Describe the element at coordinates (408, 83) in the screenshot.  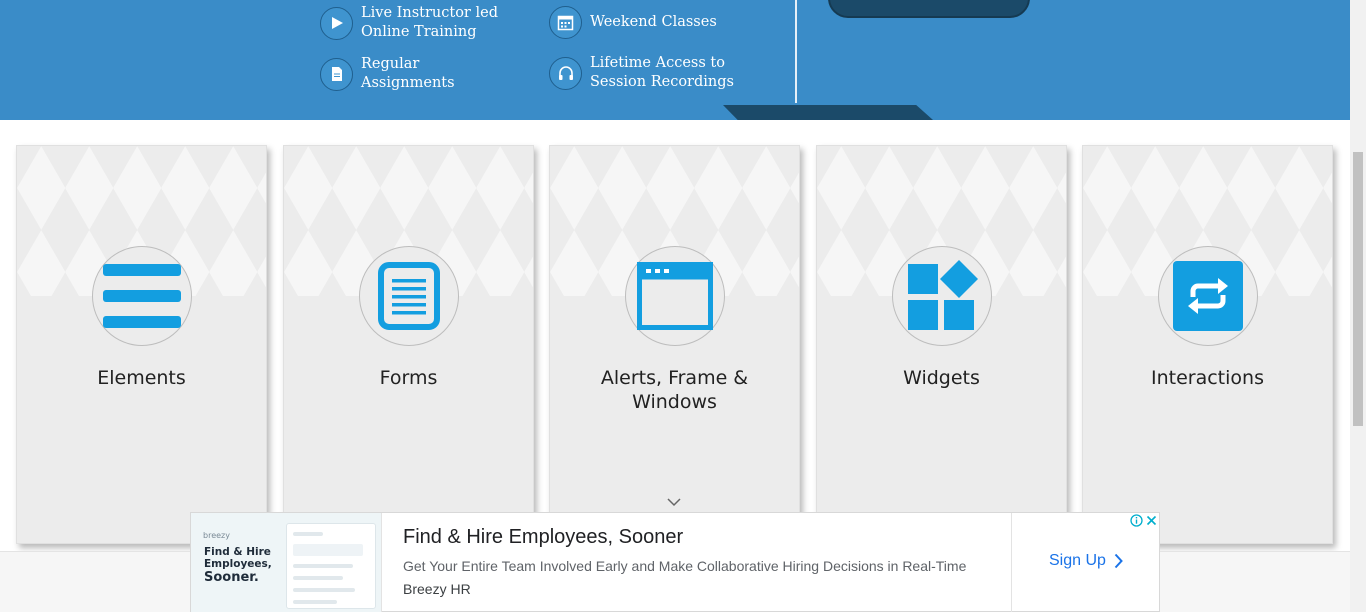
I see `feature-line: Assignments` at that location.